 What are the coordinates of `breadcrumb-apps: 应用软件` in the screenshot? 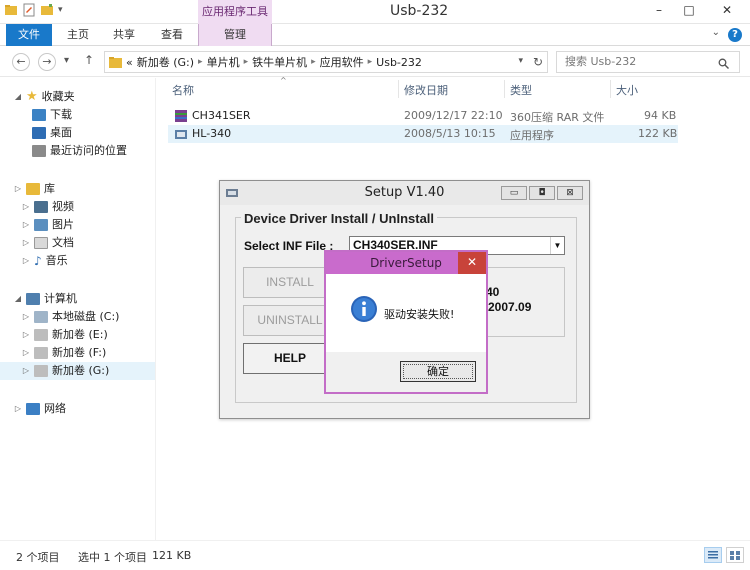 It's located at (342, 62).